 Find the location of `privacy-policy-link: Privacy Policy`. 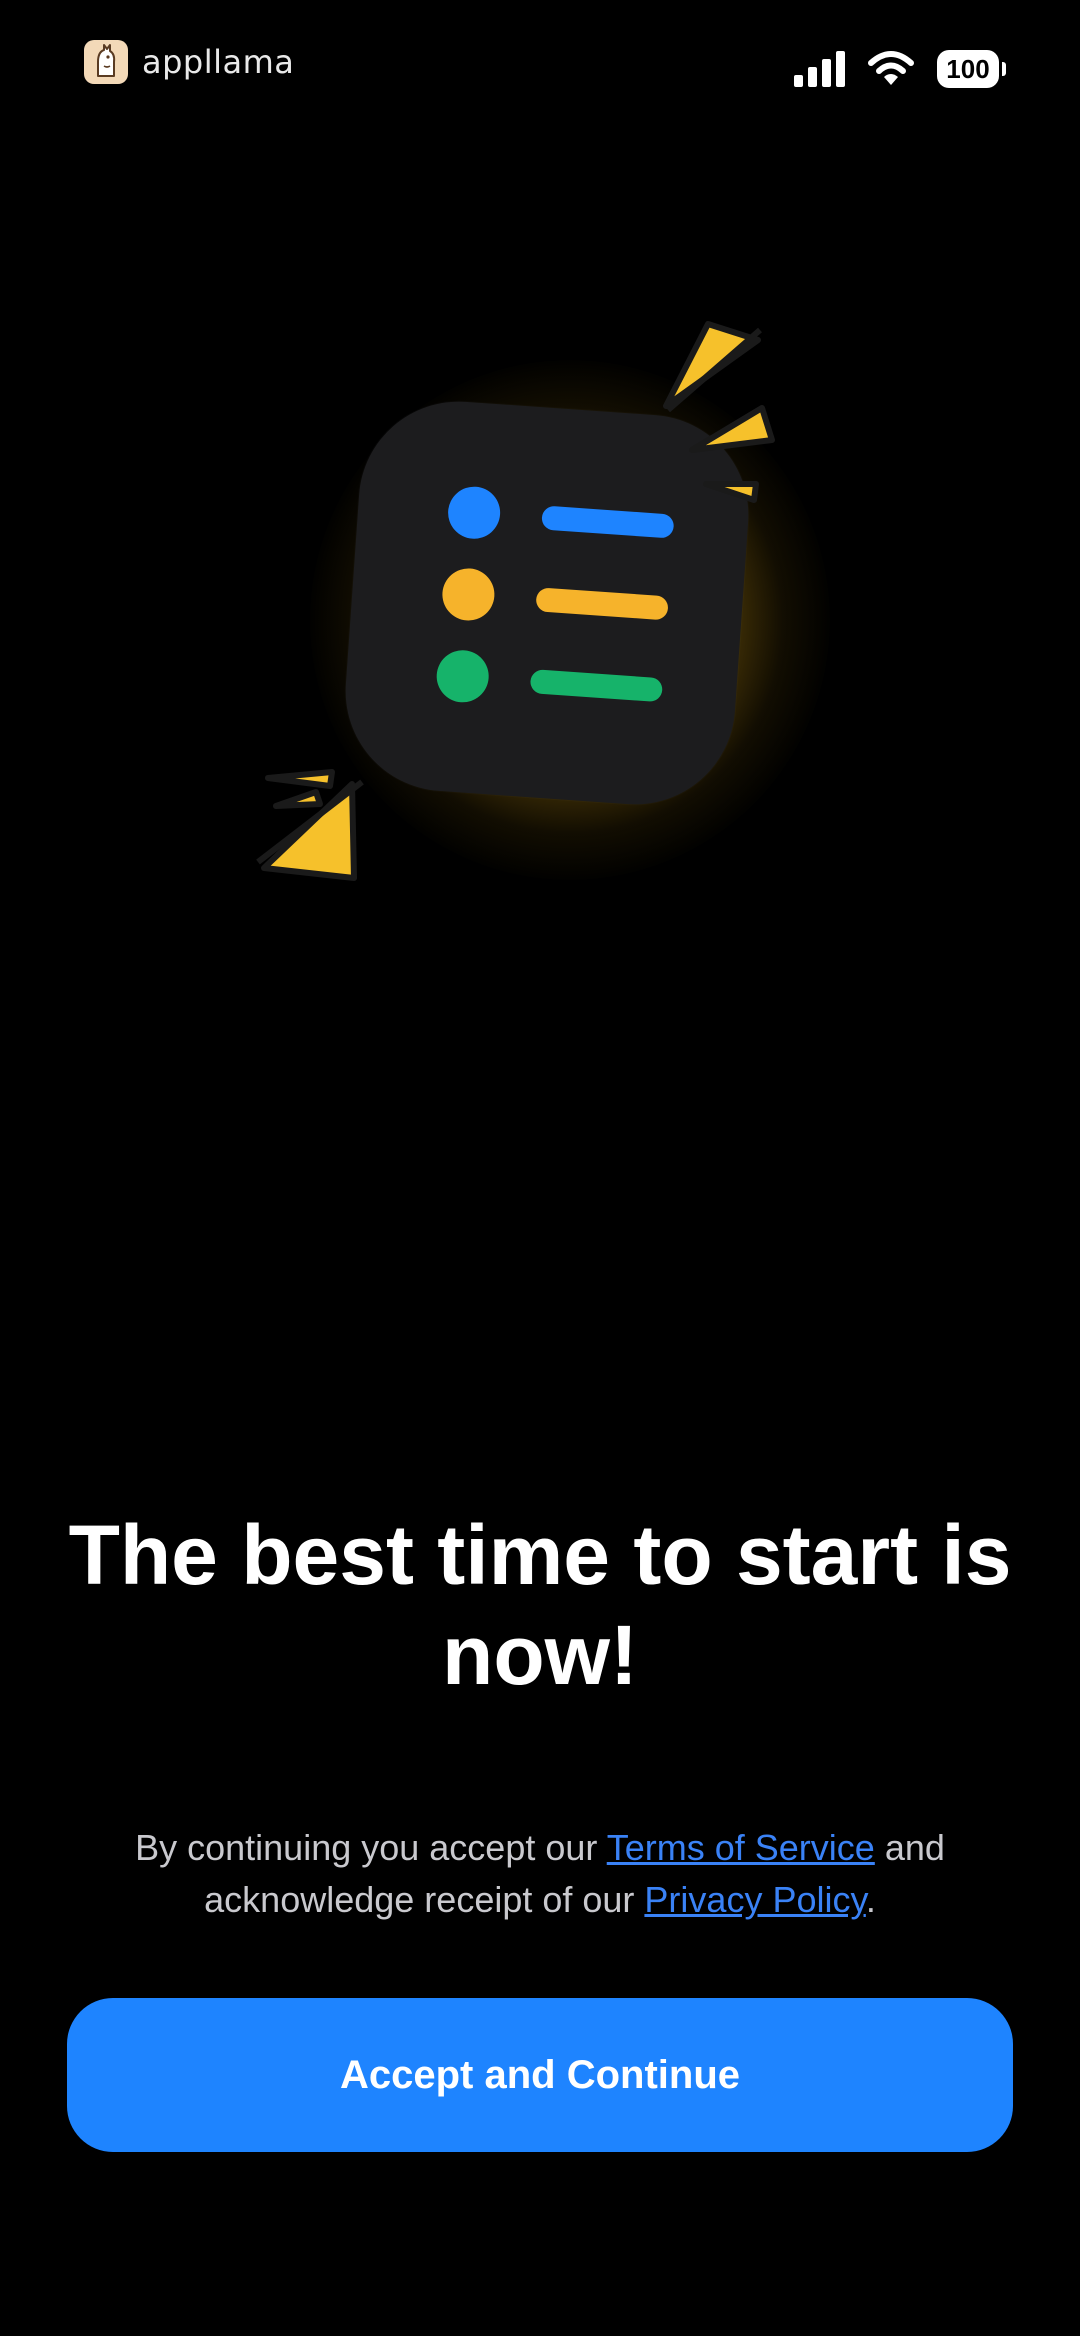

privacy-policy-link: Privacy Policy is located at coordinates (754, 1899).